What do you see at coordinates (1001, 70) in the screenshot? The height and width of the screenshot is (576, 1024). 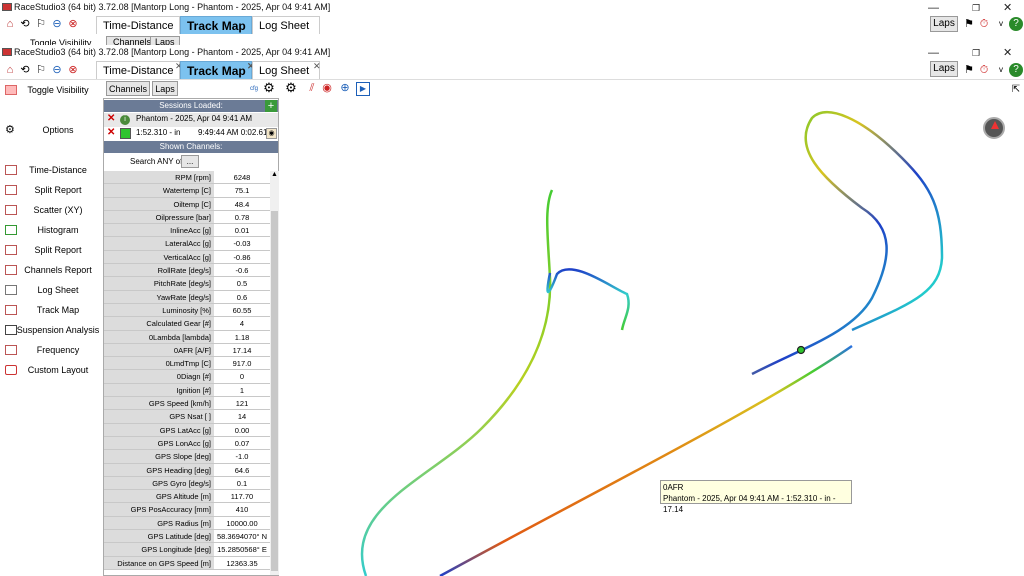 I see `version-icon: v` at bounding box center [1001, 70].